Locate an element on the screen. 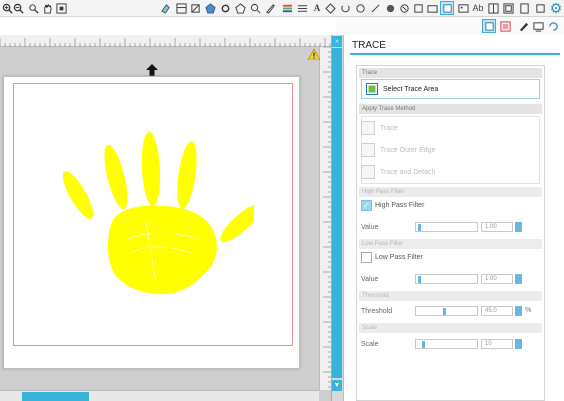 Image resolution: width=564 pixels, height=401 pixels. preferences-icon is located at coordinates (540, 8).